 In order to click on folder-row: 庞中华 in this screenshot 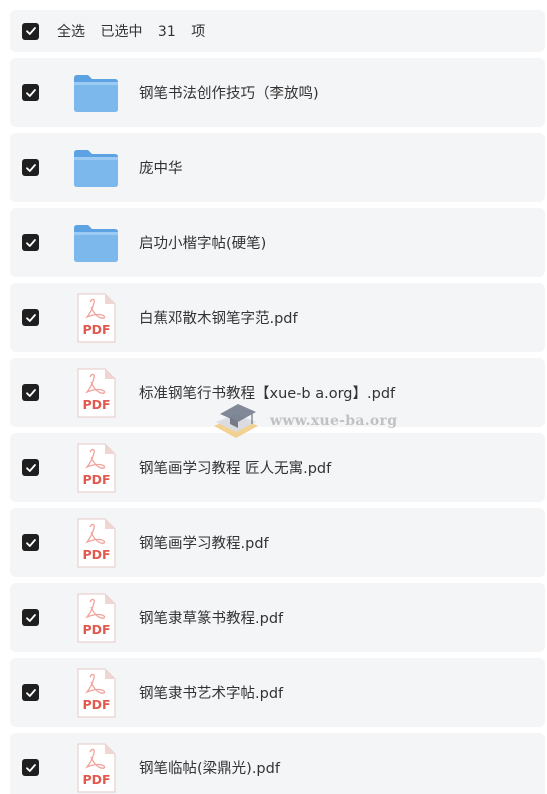, I will do `click(277, 167)`.